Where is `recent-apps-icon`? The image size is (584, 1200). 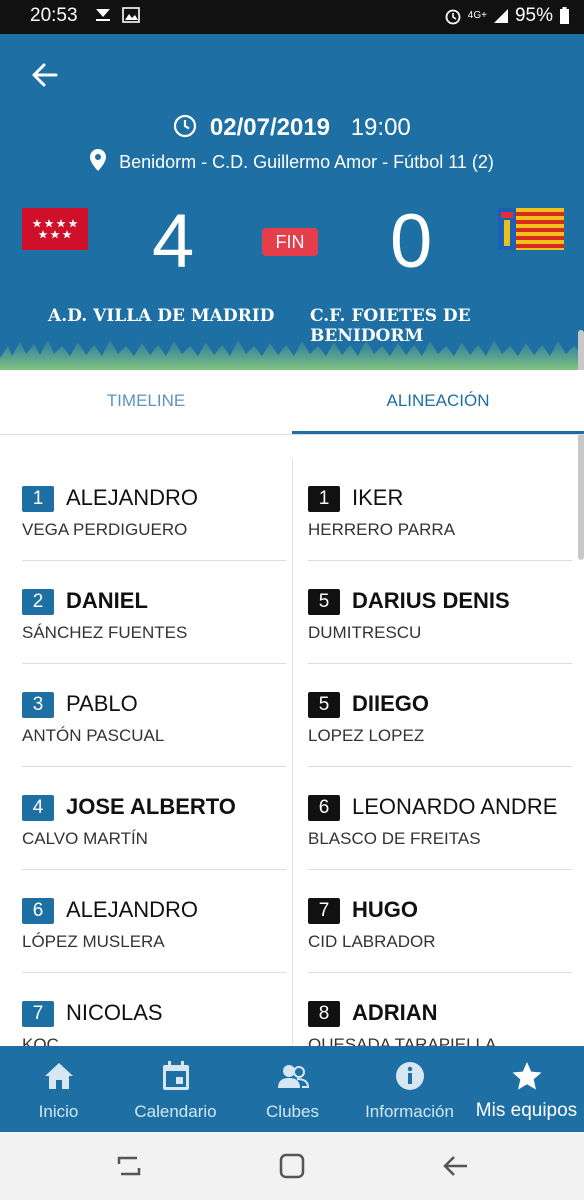 recent-apps-icon is located at coordinates (129, 1166).